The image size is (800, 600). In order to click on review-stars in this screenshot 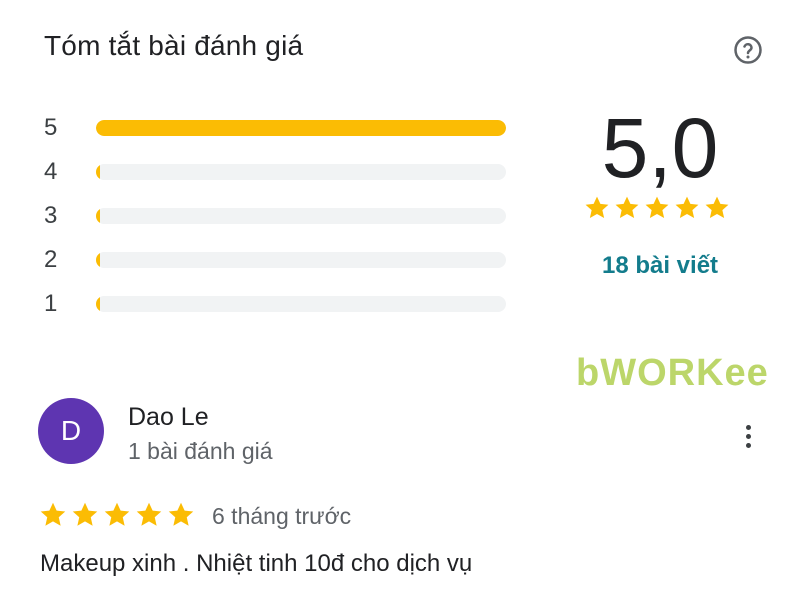, I will do `click(117, 515)`.